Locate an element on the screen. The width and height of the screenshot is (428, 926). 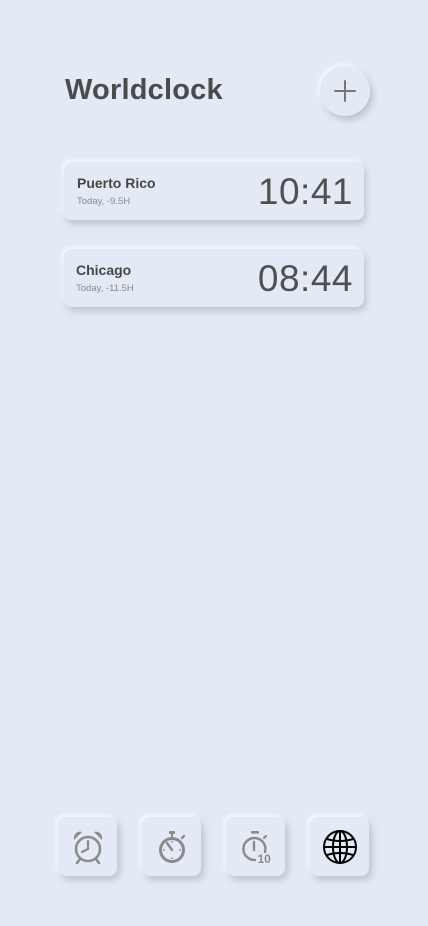
nav-timer-button: 10 is located at coordinates (255, 846).